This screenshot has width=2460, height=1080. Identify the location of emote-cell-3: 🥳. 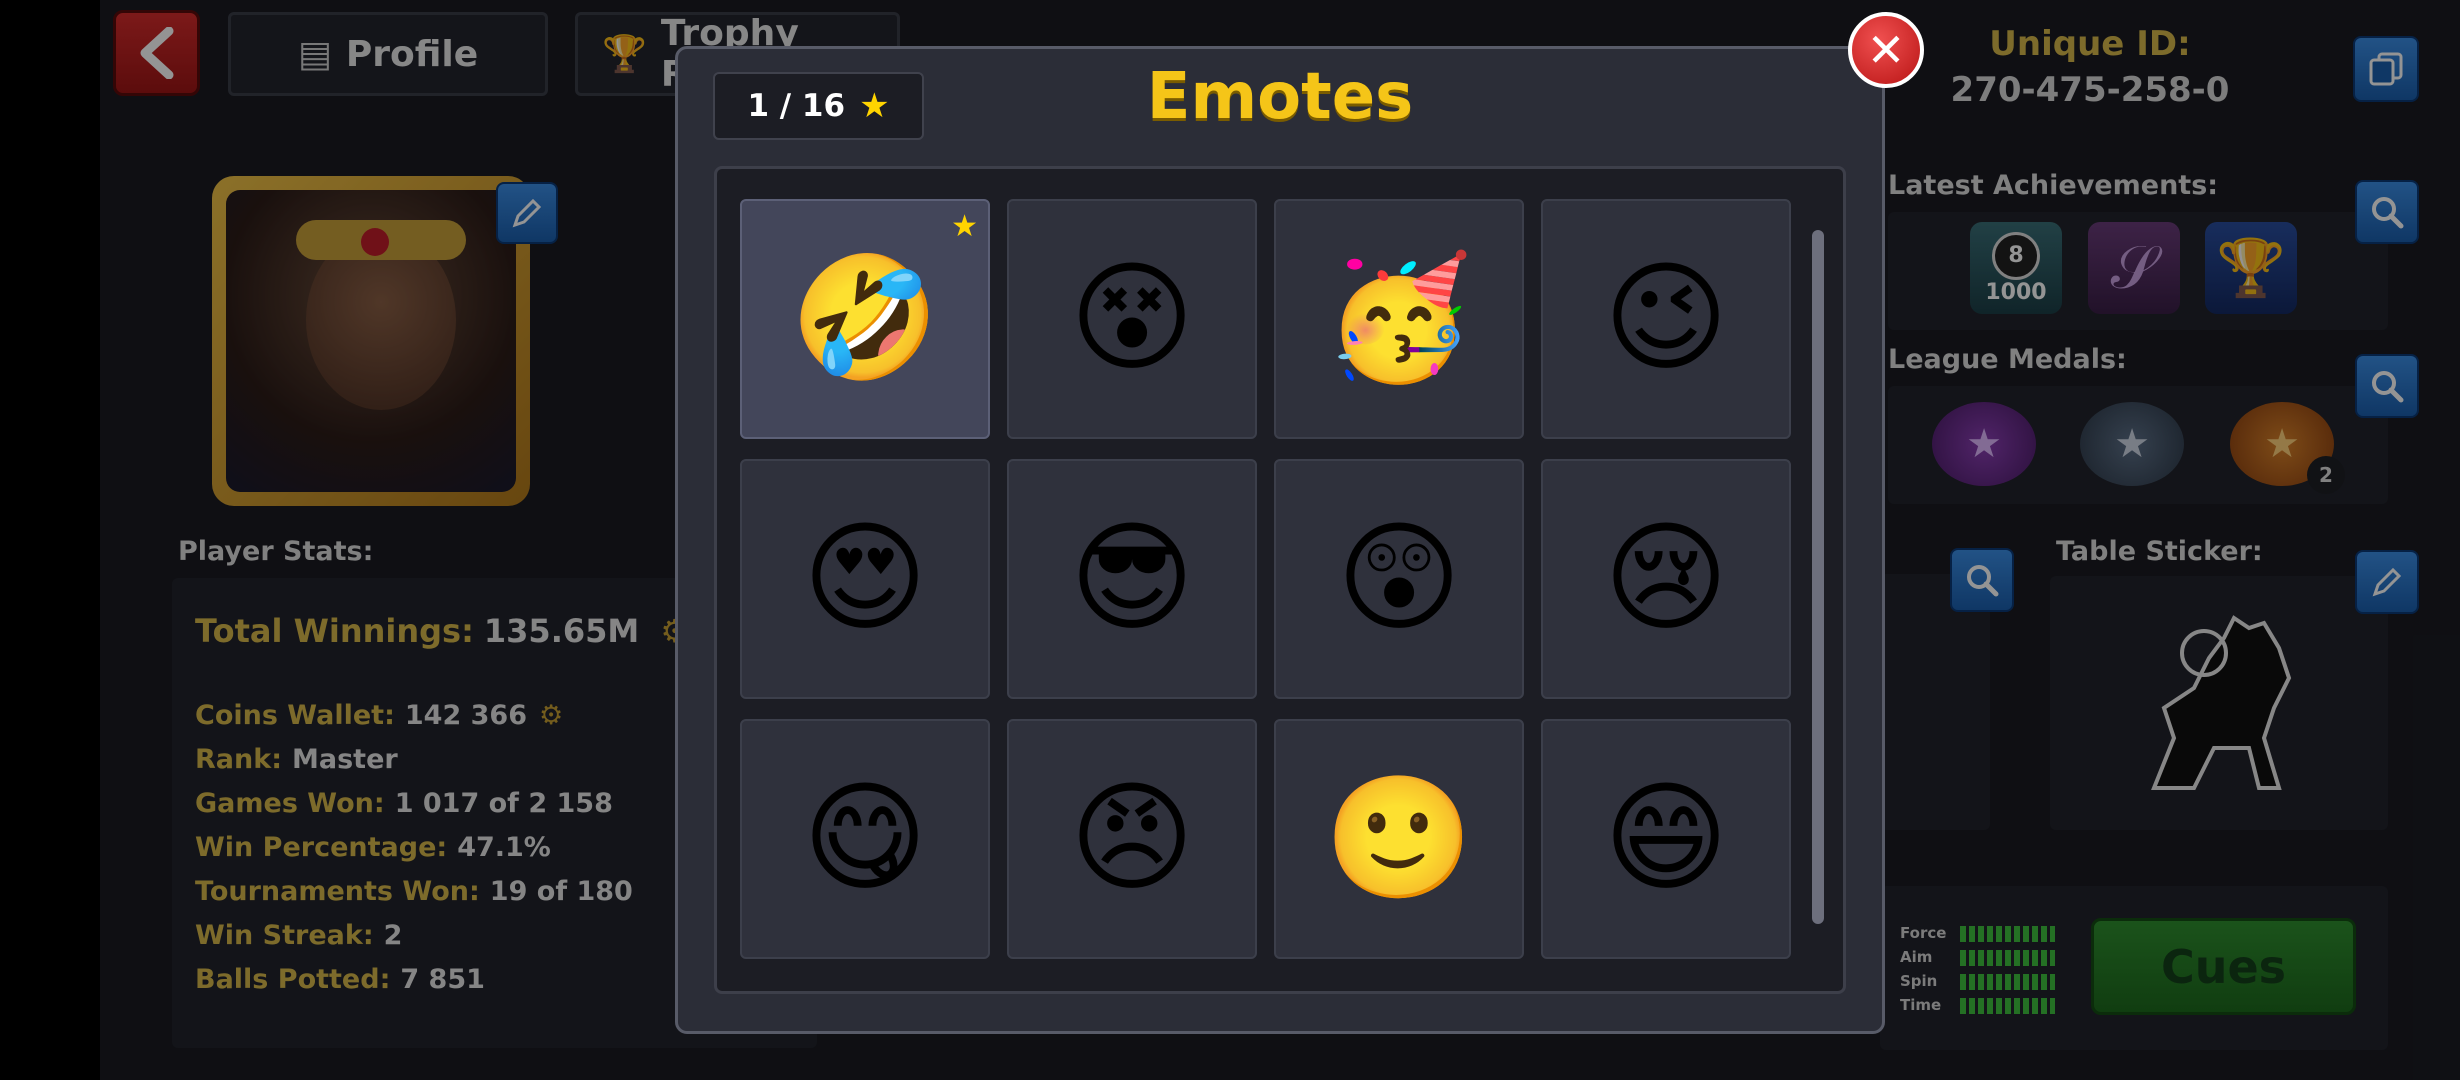
(1399, 319).